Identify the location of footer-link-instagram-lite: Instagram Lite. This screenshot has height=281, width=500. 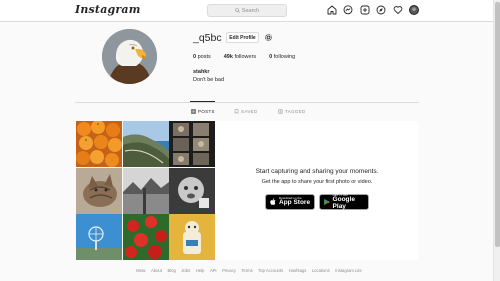
(348, 270).